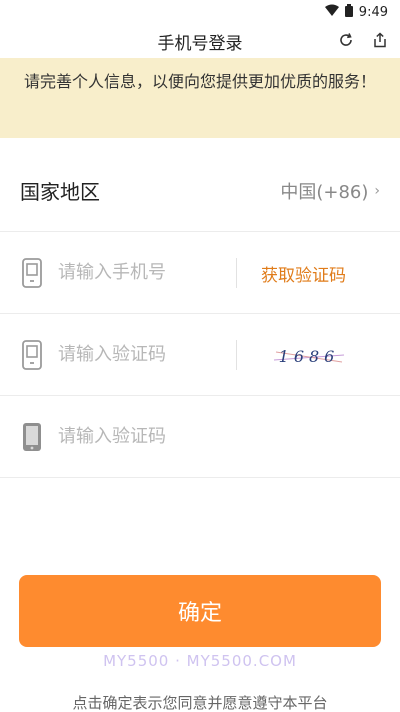 This screenshot has height=712, width=400. I want to click on info-notice: 请完善个人信息，以便向您提供更加优质的服务！, so click(200, 98).